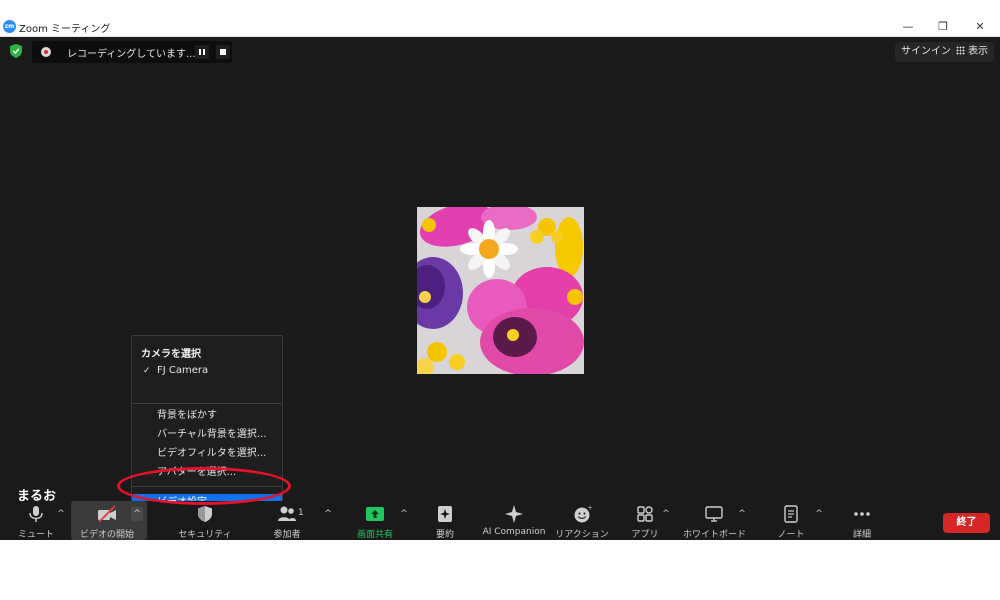  I want to click on zoom-logo-icon: zm, so click(9, 26).